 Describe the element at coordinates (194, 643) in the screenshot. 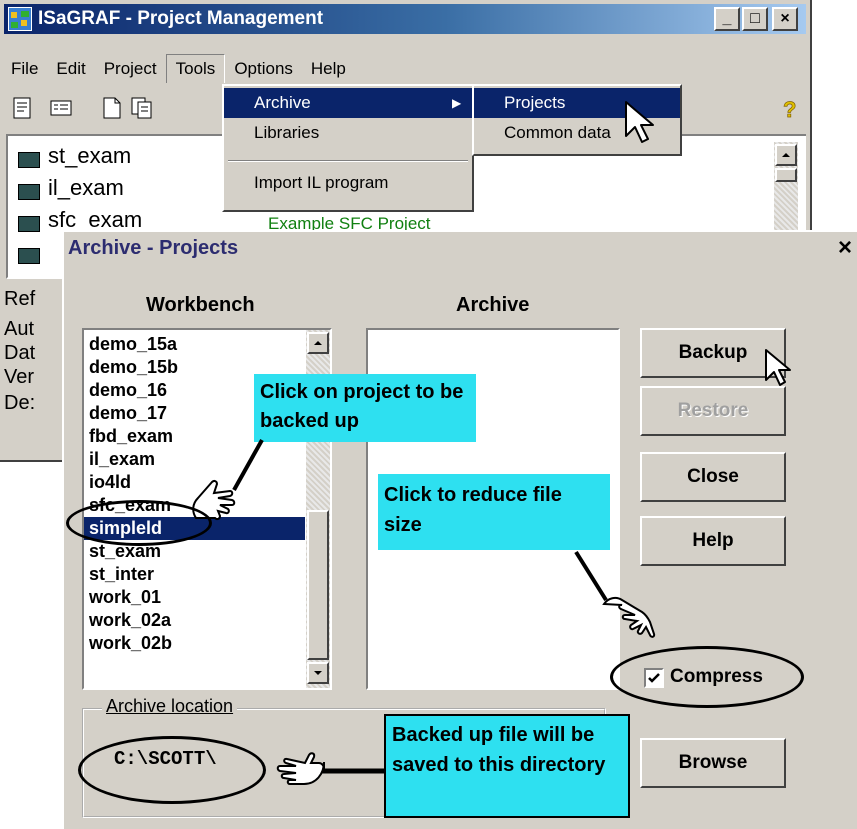

I see `list-item: work_02b` at that location.